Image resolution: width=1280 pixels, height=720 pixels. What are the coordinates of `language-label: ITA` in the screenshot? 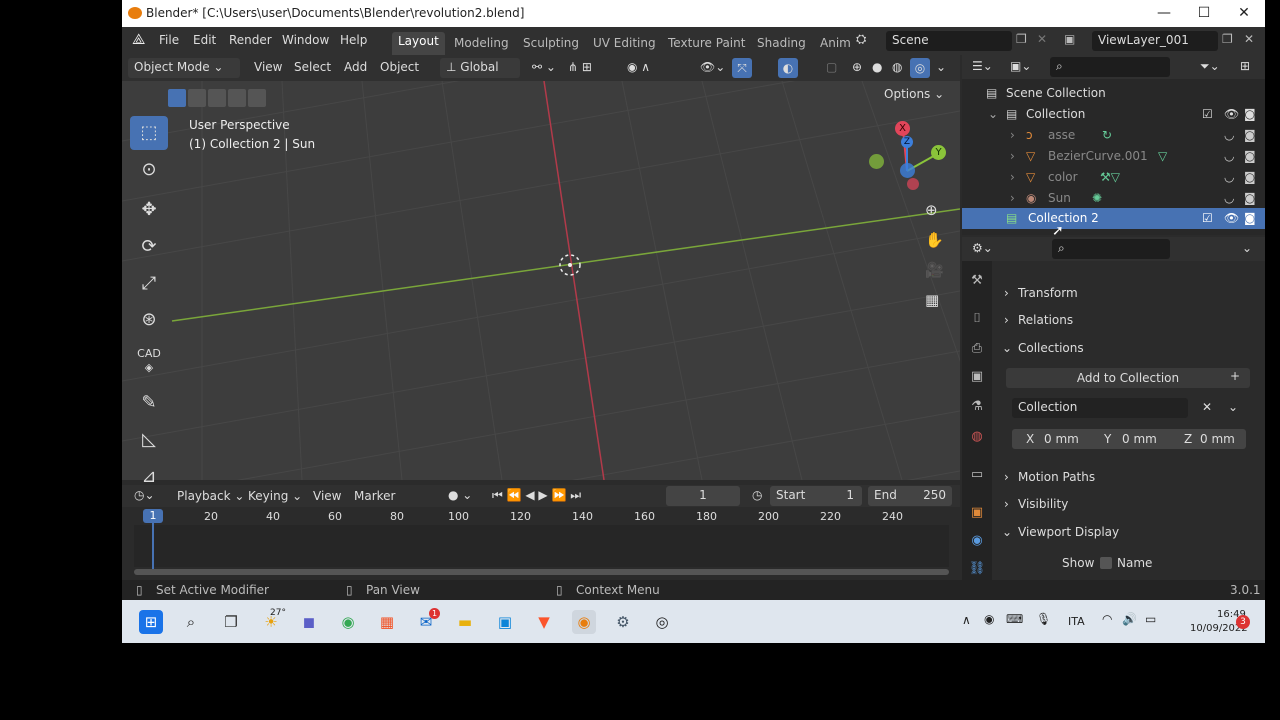 It's located at (1076, 621).